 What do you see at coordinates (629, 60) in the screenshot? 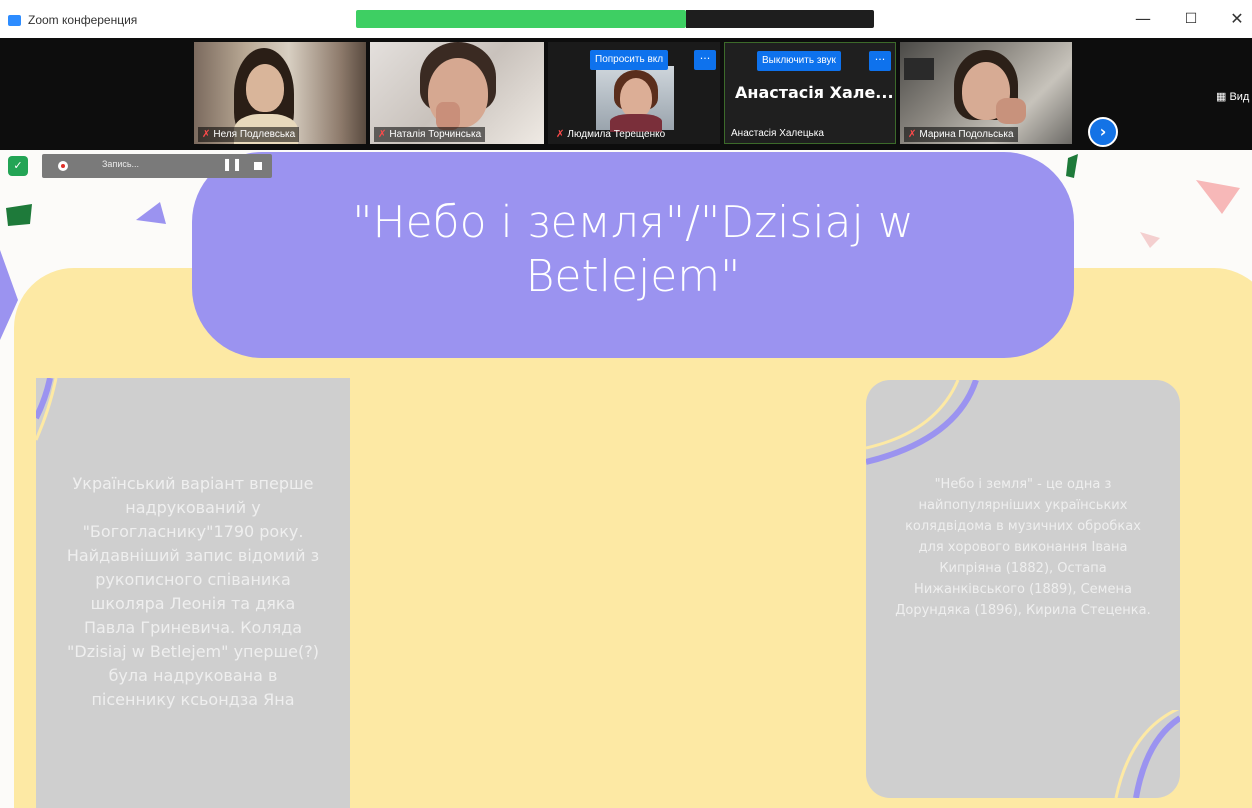
I see `ask-unmute-button: Попросить вкл` at bounding box center [629, 60].